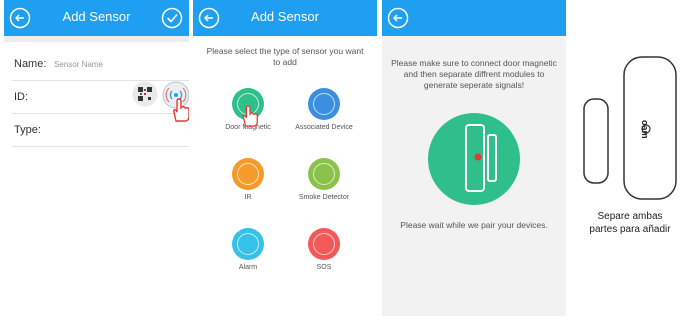 The width and height of the screenshot is (685, 316). I want to click on header-bar, so click(474, 18).